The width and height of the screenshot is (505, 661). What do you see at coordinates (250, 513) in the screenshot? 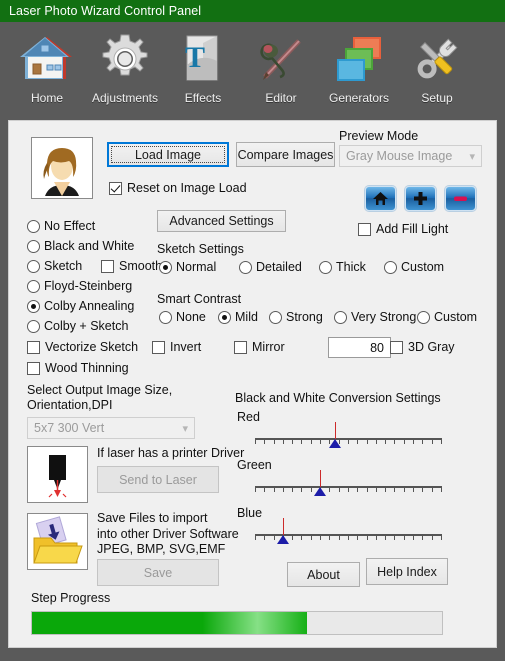
I see `blue-channel-label: Blue` at bounding box center [250, 513].